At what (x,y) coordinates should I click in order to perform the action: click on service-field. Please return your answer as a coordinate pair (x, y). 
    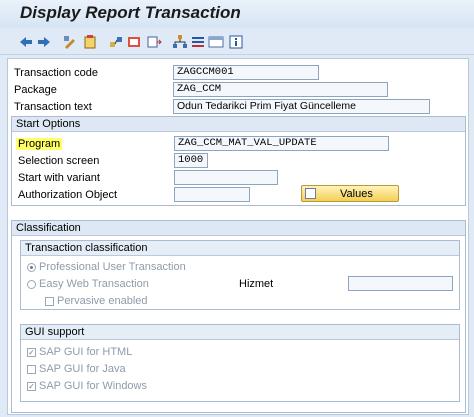
    Looking at the image, I should click on (400, 283).